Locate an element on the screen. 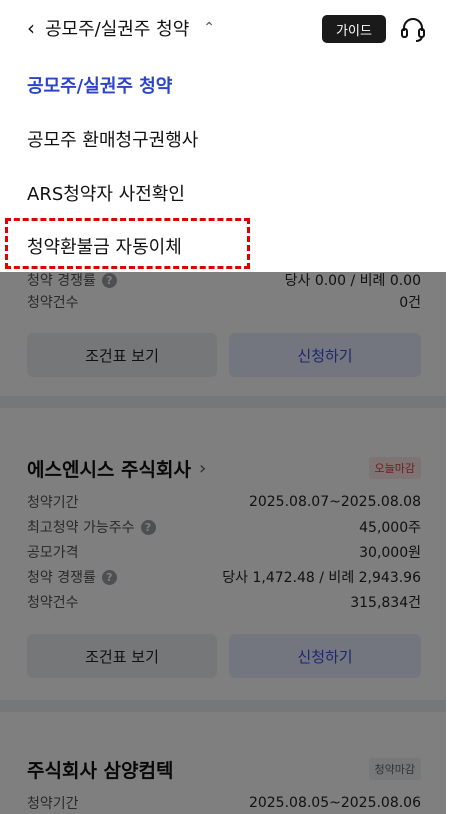 The height and width of the screenshot is (814, 451). highlight-box is located at coordinates (127, 243).